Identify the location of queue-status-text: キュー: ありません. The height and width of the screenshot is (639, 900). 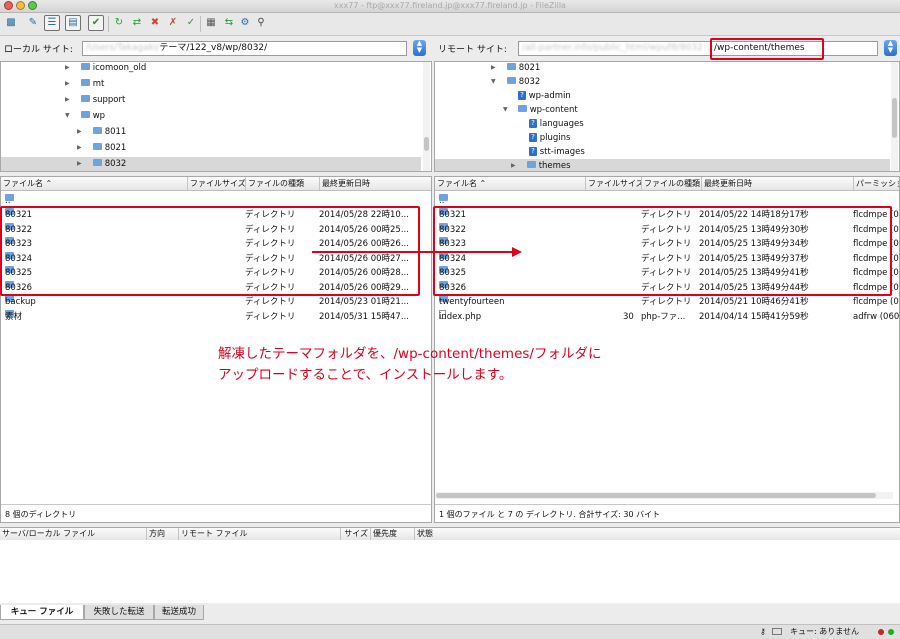
(824, 631).